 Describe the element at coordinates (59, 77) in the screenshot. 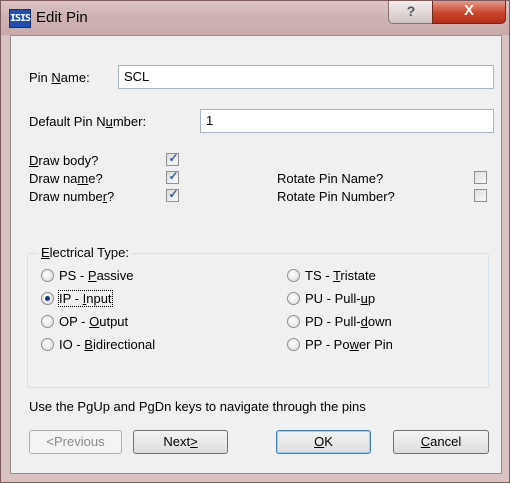

I see `pin-name-label: Pin Name:` at that location.